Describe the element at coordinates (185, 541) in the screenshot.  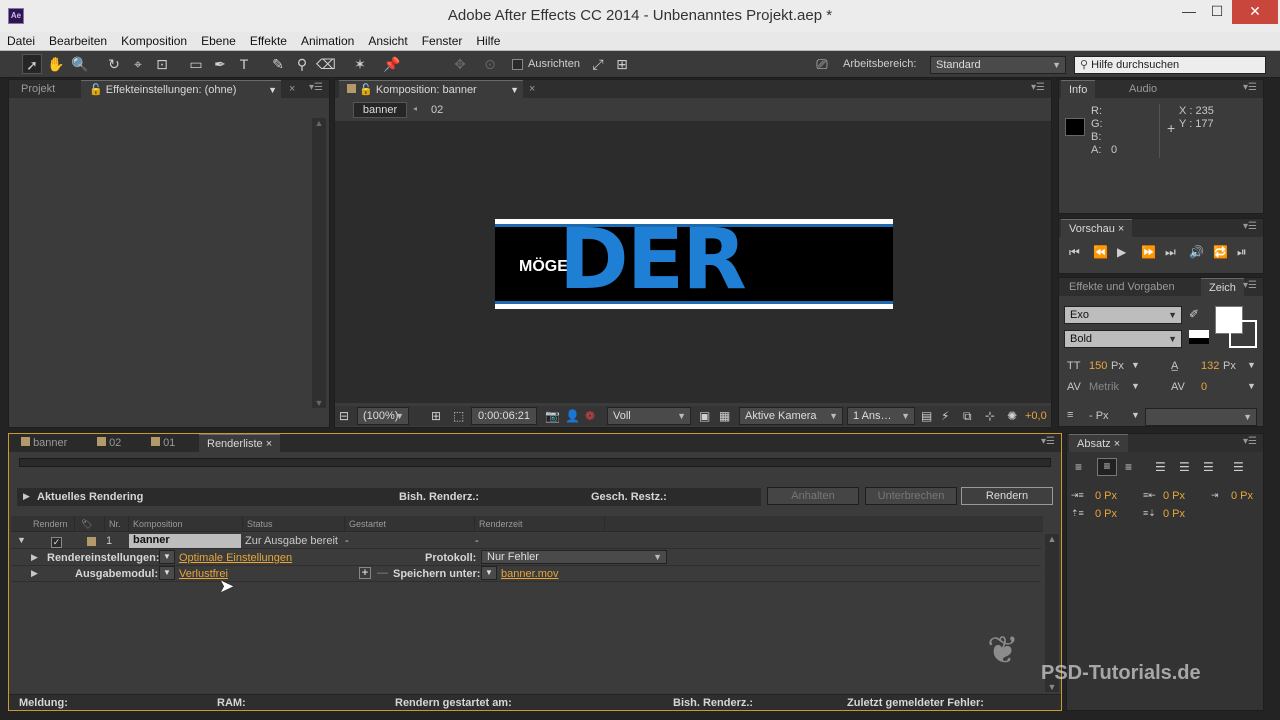
I see `item-composition: banner` at that location.